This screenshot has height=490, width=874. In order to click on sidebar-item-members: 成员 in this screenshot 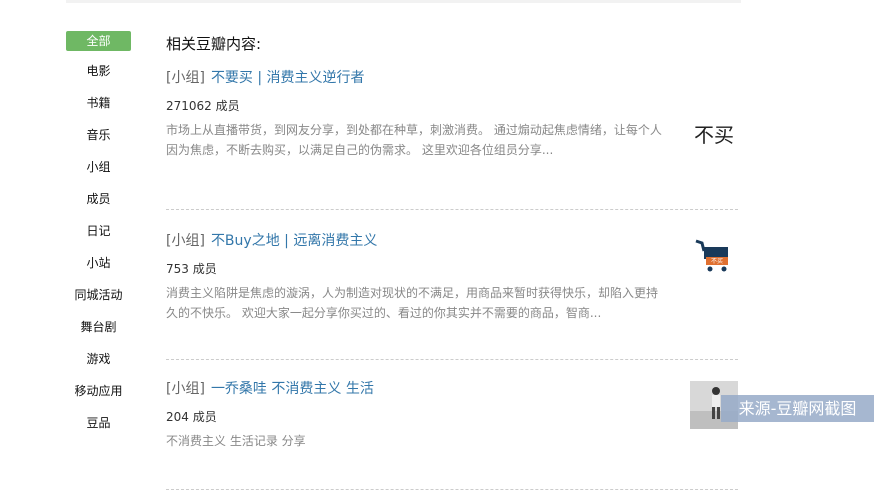, I will do `click(98, 205)`.